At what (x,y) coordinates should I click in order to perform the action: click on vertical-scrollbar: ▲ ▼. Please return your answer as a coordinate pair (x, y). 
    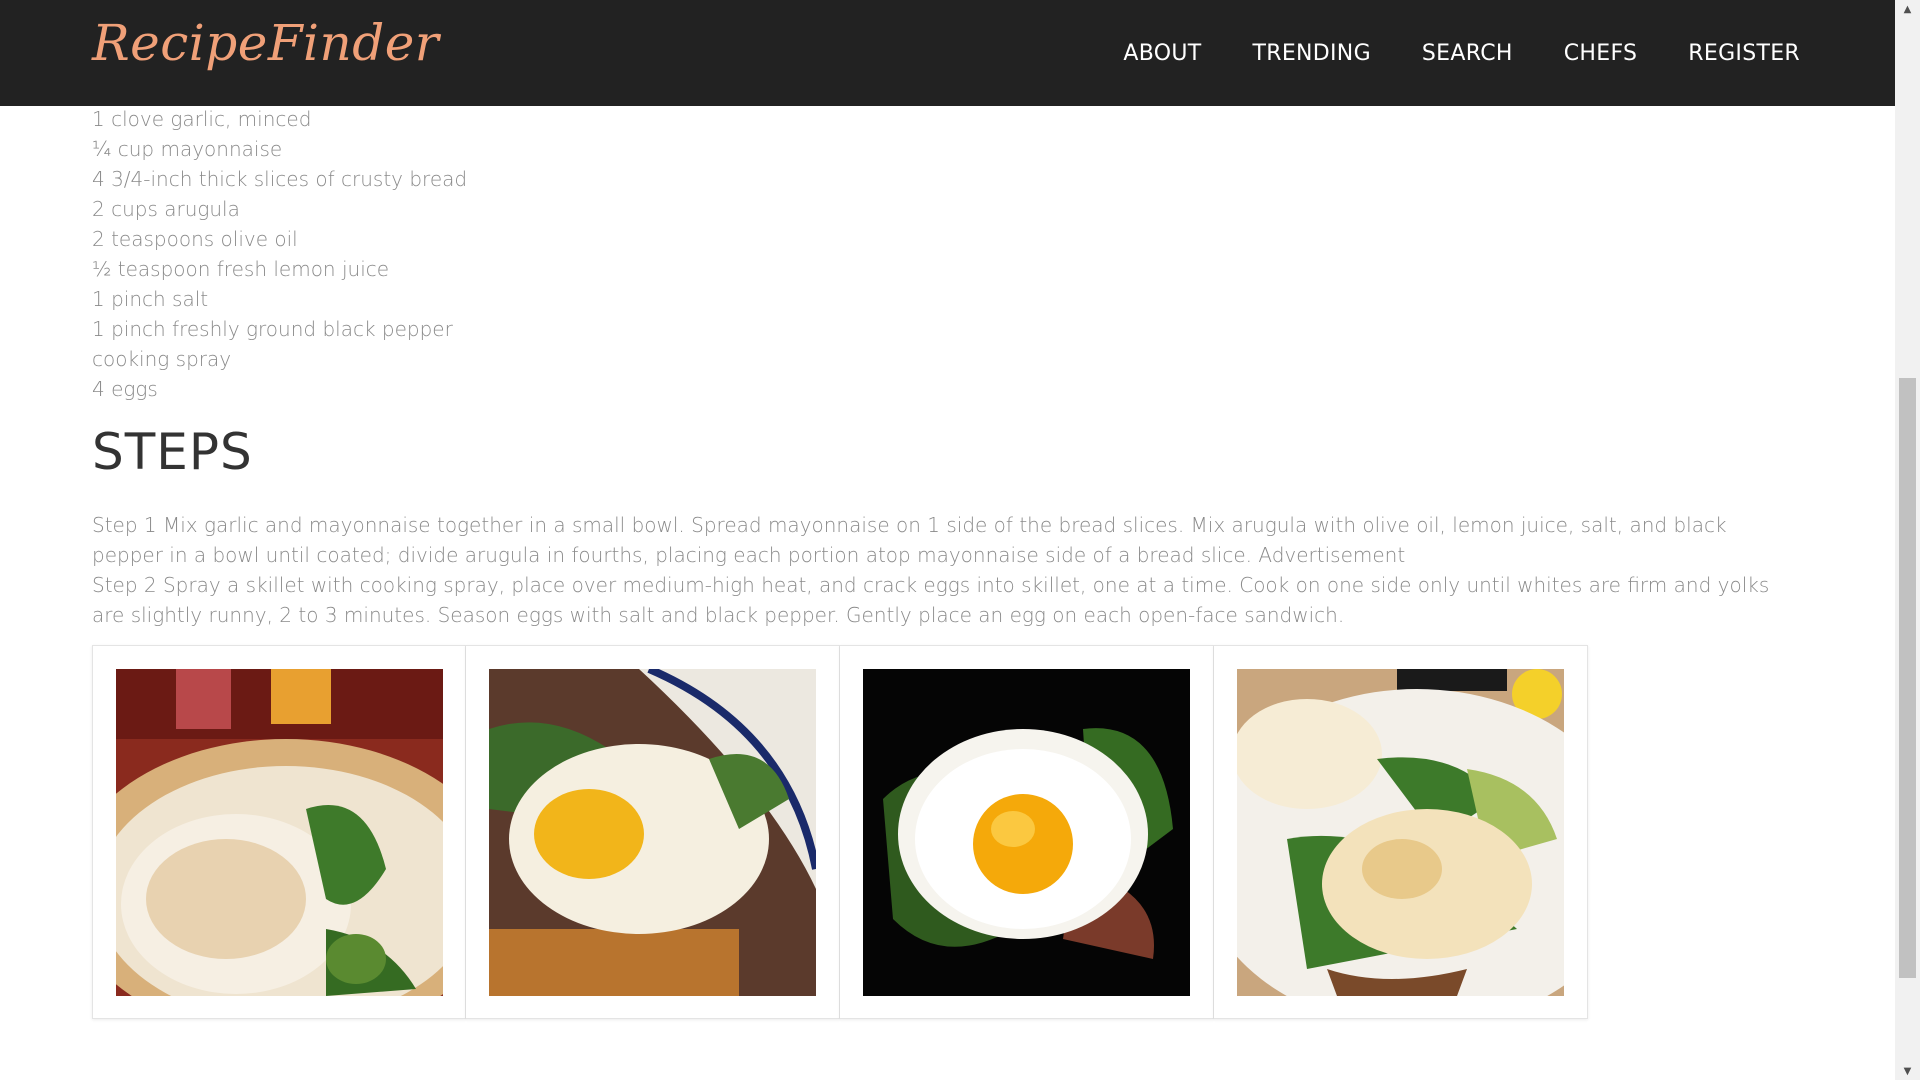
    Looking at the image, I should click on (1907, 540).